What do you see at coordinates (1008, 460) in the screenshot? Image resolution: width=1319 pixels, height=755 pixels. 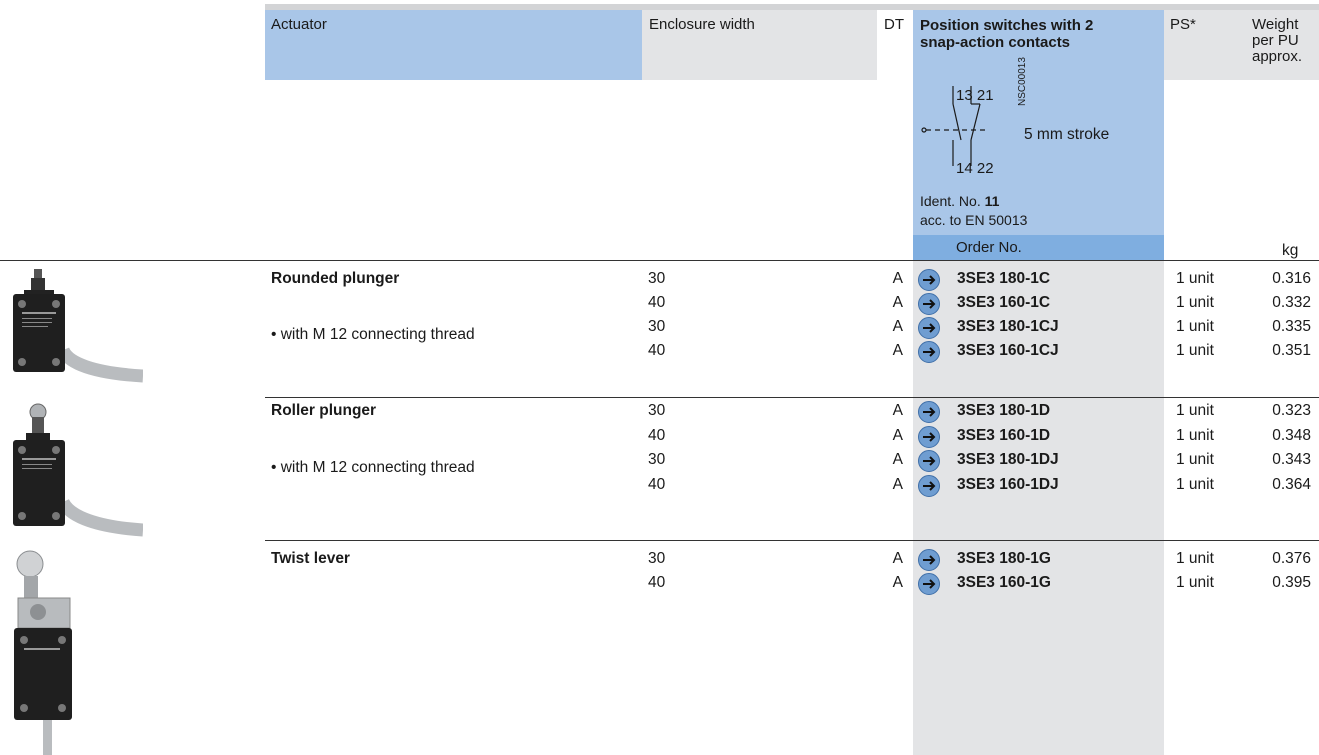 I see `order-number: 3SE3 180-1DJ` at bounding box center [1008, 460].